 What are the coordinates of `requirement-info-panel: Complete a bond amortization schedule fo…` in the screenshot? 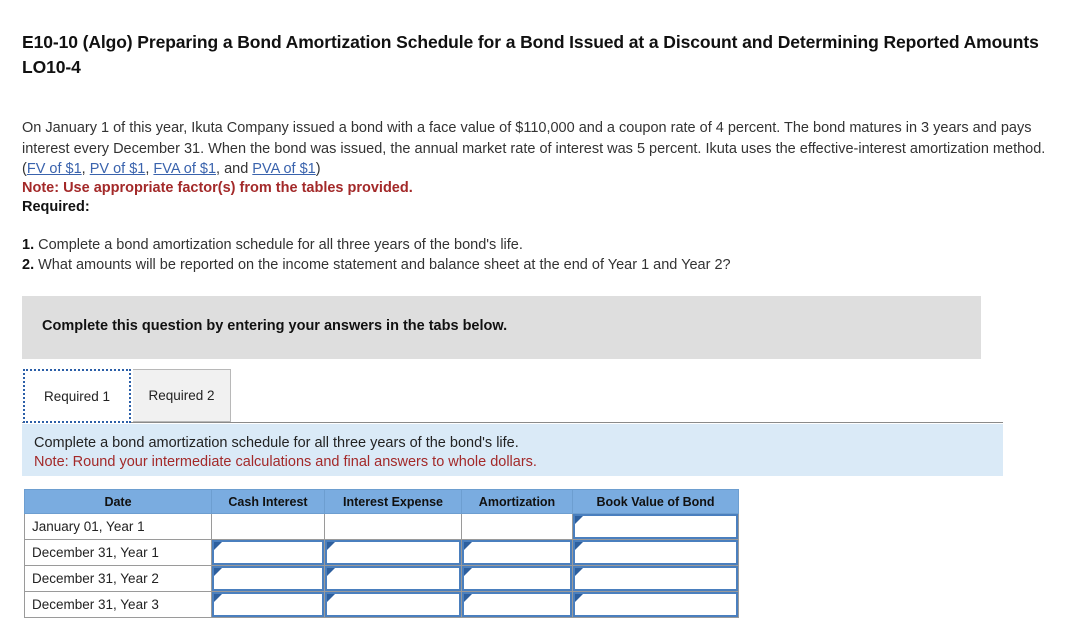 It's located at (512, 450).